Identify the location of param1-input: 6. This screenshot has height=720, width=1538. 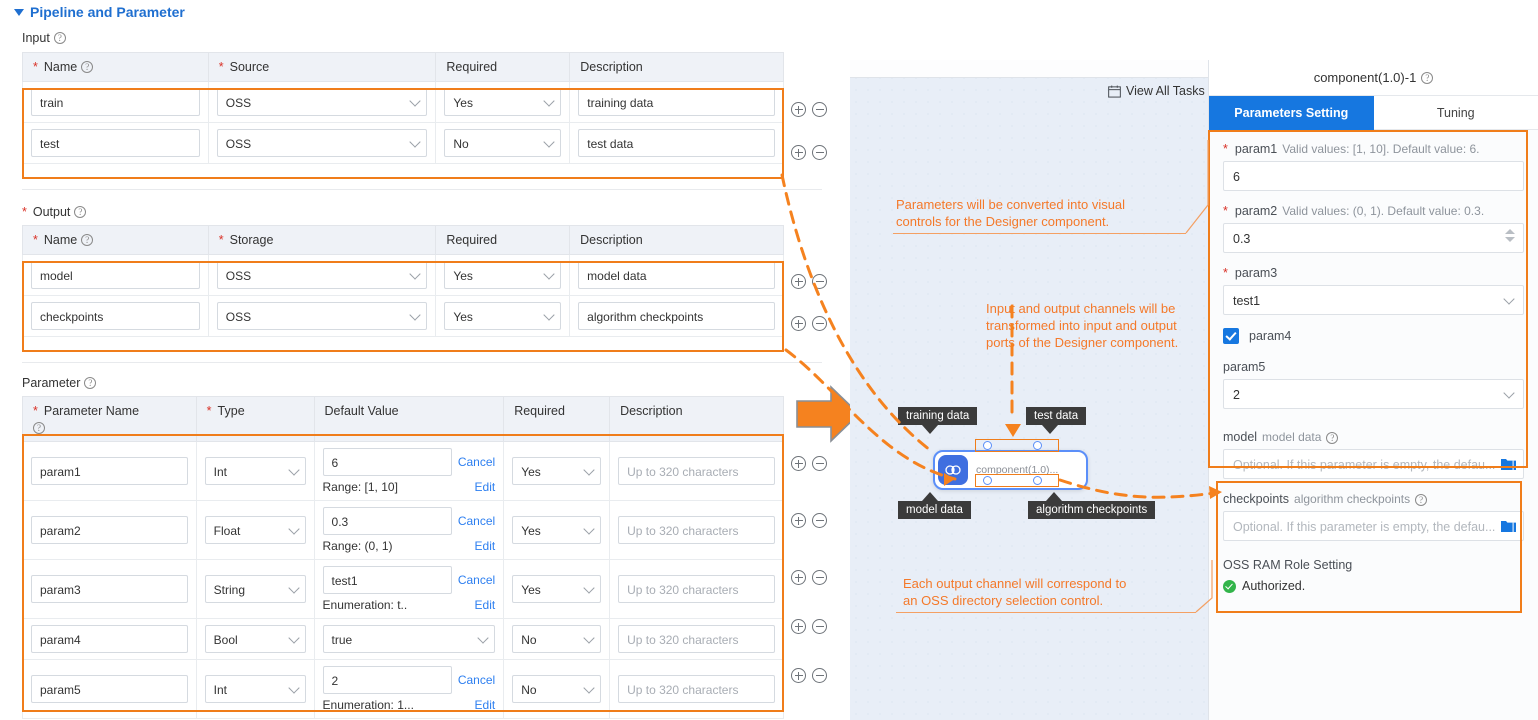
(1373, 176).